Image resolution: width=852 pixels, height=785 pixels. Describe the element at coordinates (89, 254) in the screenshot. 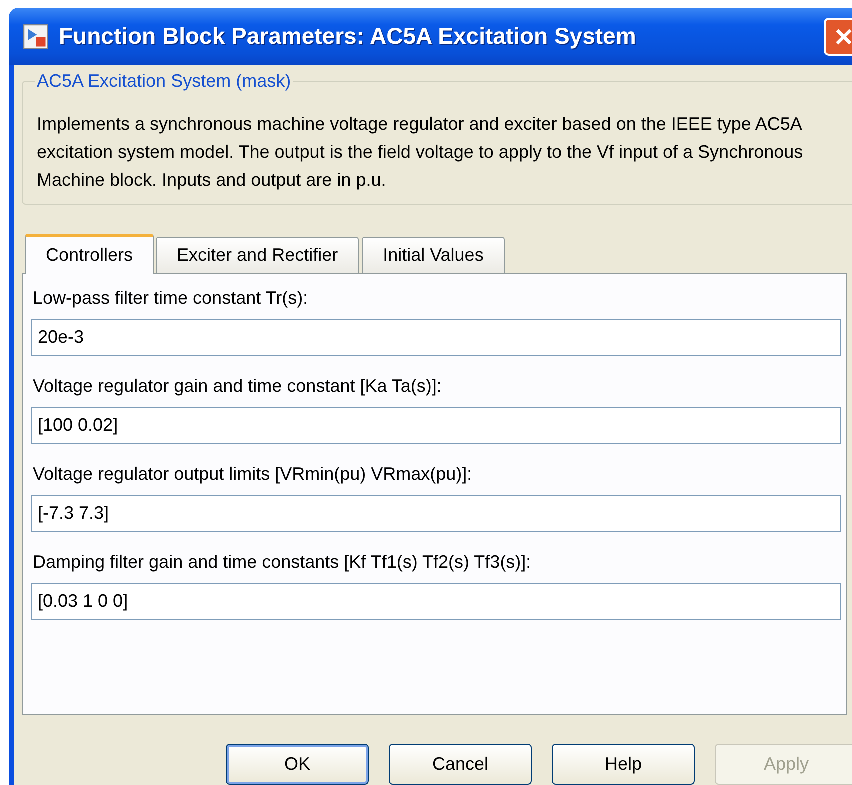

I see `tab: Controllers` at that location.